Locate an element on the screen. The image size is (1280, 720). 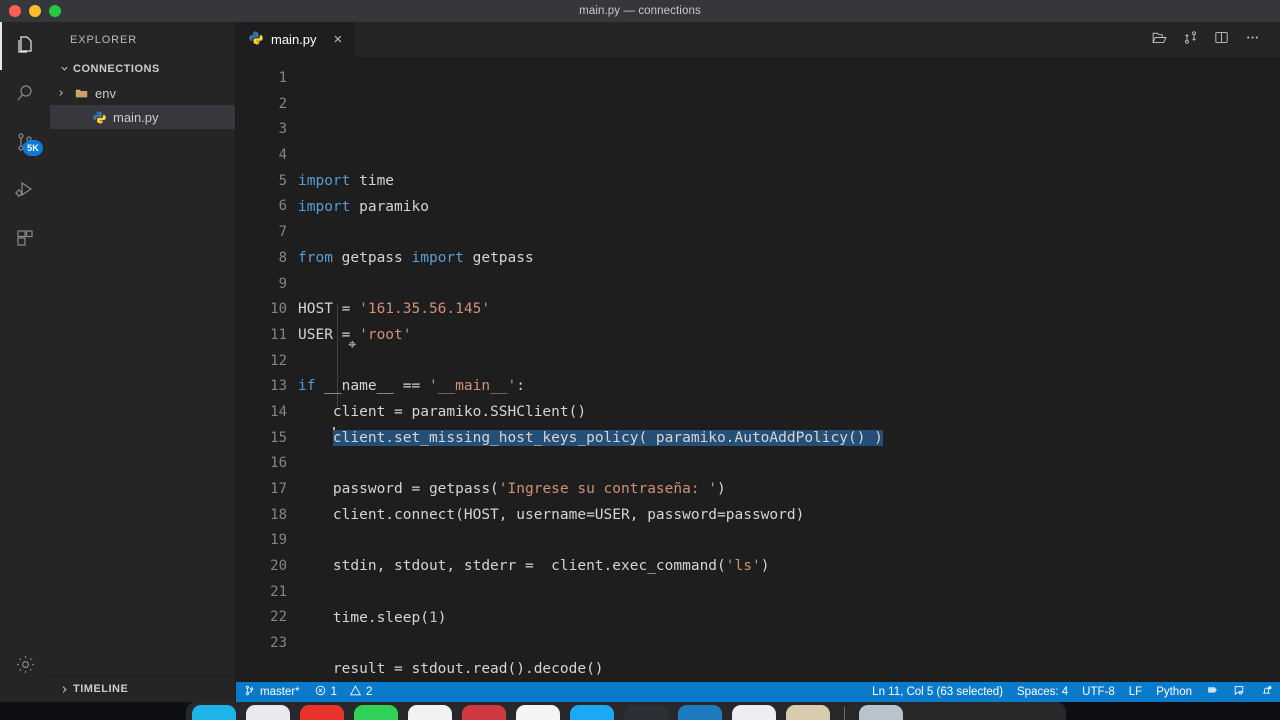
close-icon: × is located at coordinates (338, 39).